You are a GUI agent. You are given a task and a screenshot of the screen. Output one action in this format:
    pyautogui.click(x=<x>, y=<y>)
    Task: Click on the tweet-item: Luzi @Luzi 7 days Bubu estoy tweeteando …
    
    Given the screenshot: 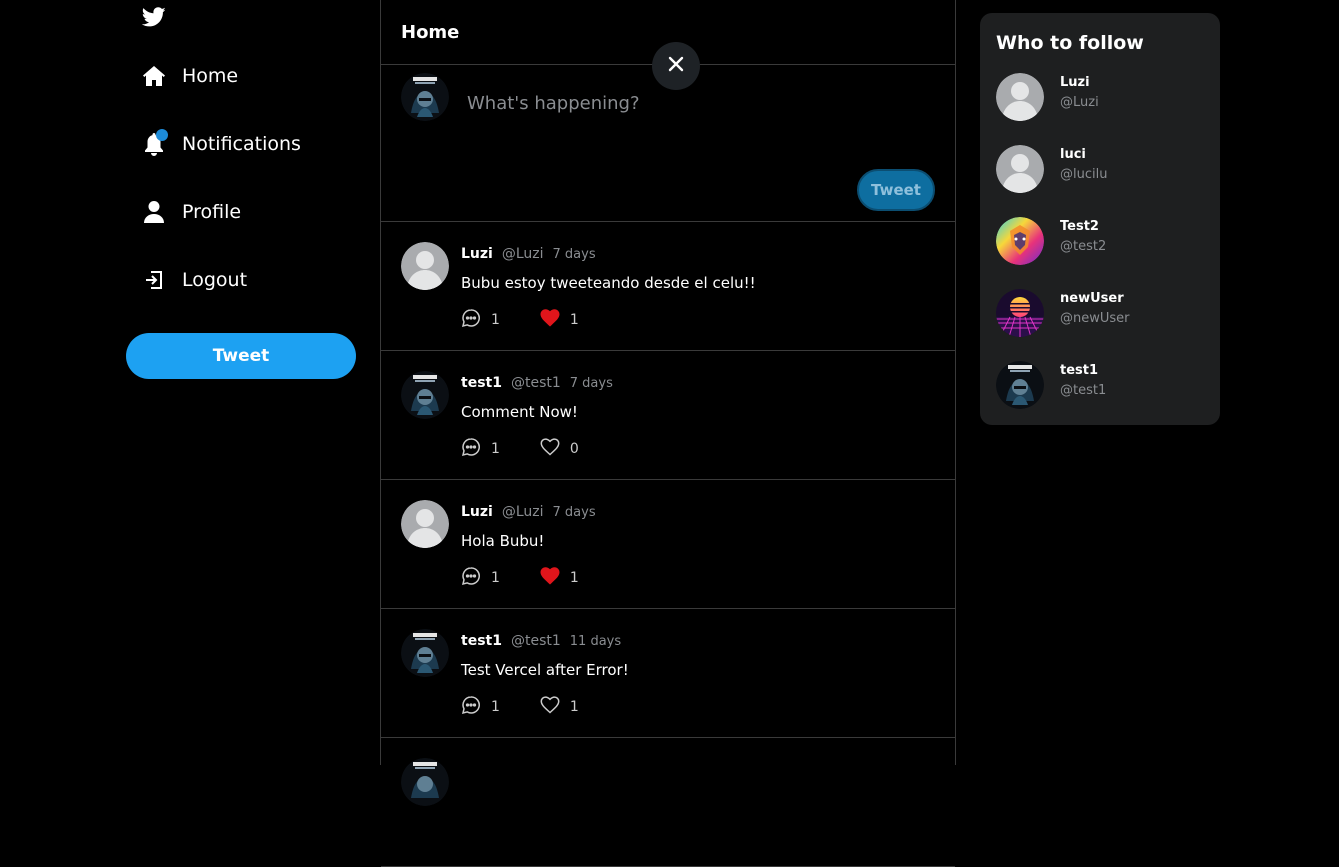 What is the action you would take?
    pyautogui.click(x=668, y=286)
    